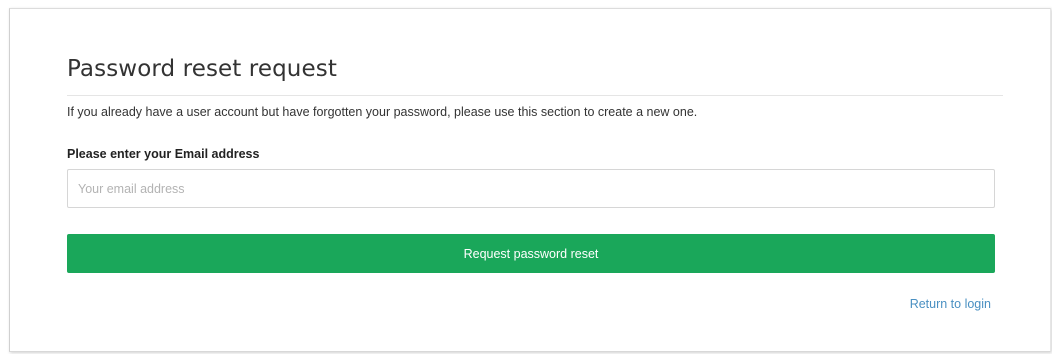 The image size is (1052, 354). What do you see at coordinates (202, 69) in the screenshot?
I see `page-title: Password reset request` at bounding box center [202, 69].